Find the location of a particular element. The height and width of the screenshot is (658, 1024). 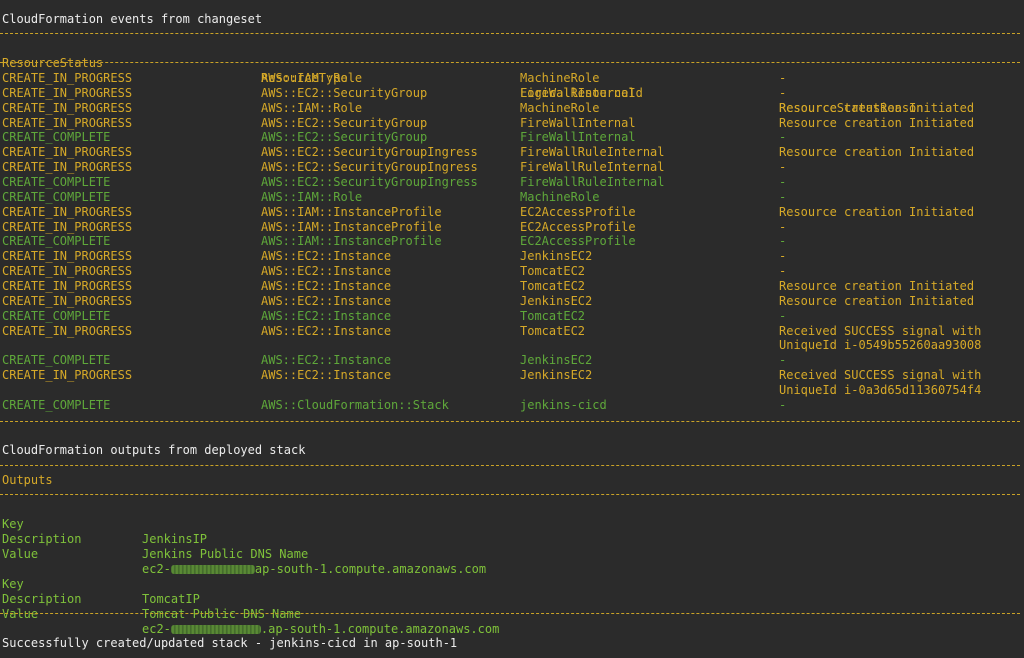

outputs-header: Outputs is located at coordinates (27, 480).